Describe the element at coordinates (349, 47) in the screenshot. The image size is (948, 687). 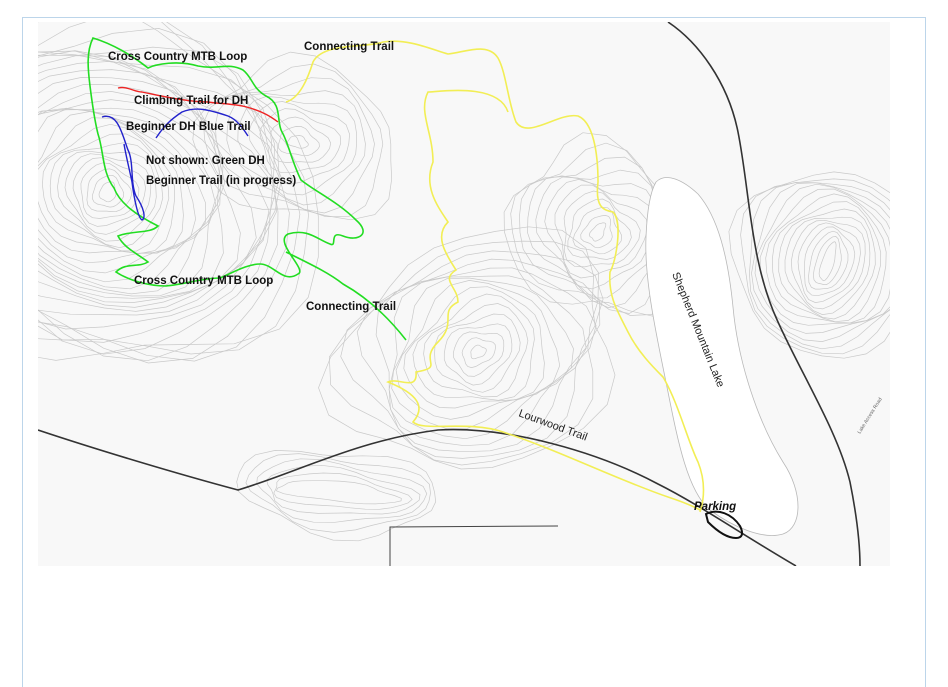
I see `label-connecting-top: Connecting Trail` at that location.